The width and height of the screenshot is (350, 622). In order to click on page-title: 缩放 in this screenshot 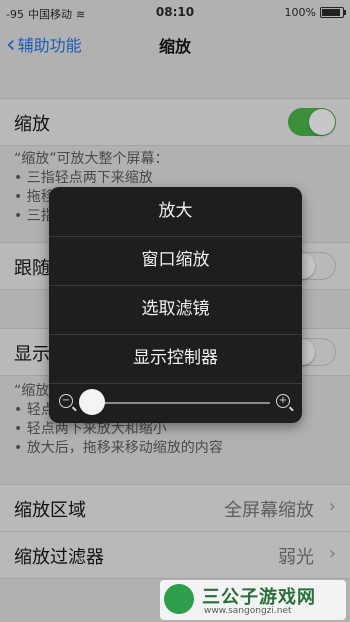, I will do `click(174, 46)`.